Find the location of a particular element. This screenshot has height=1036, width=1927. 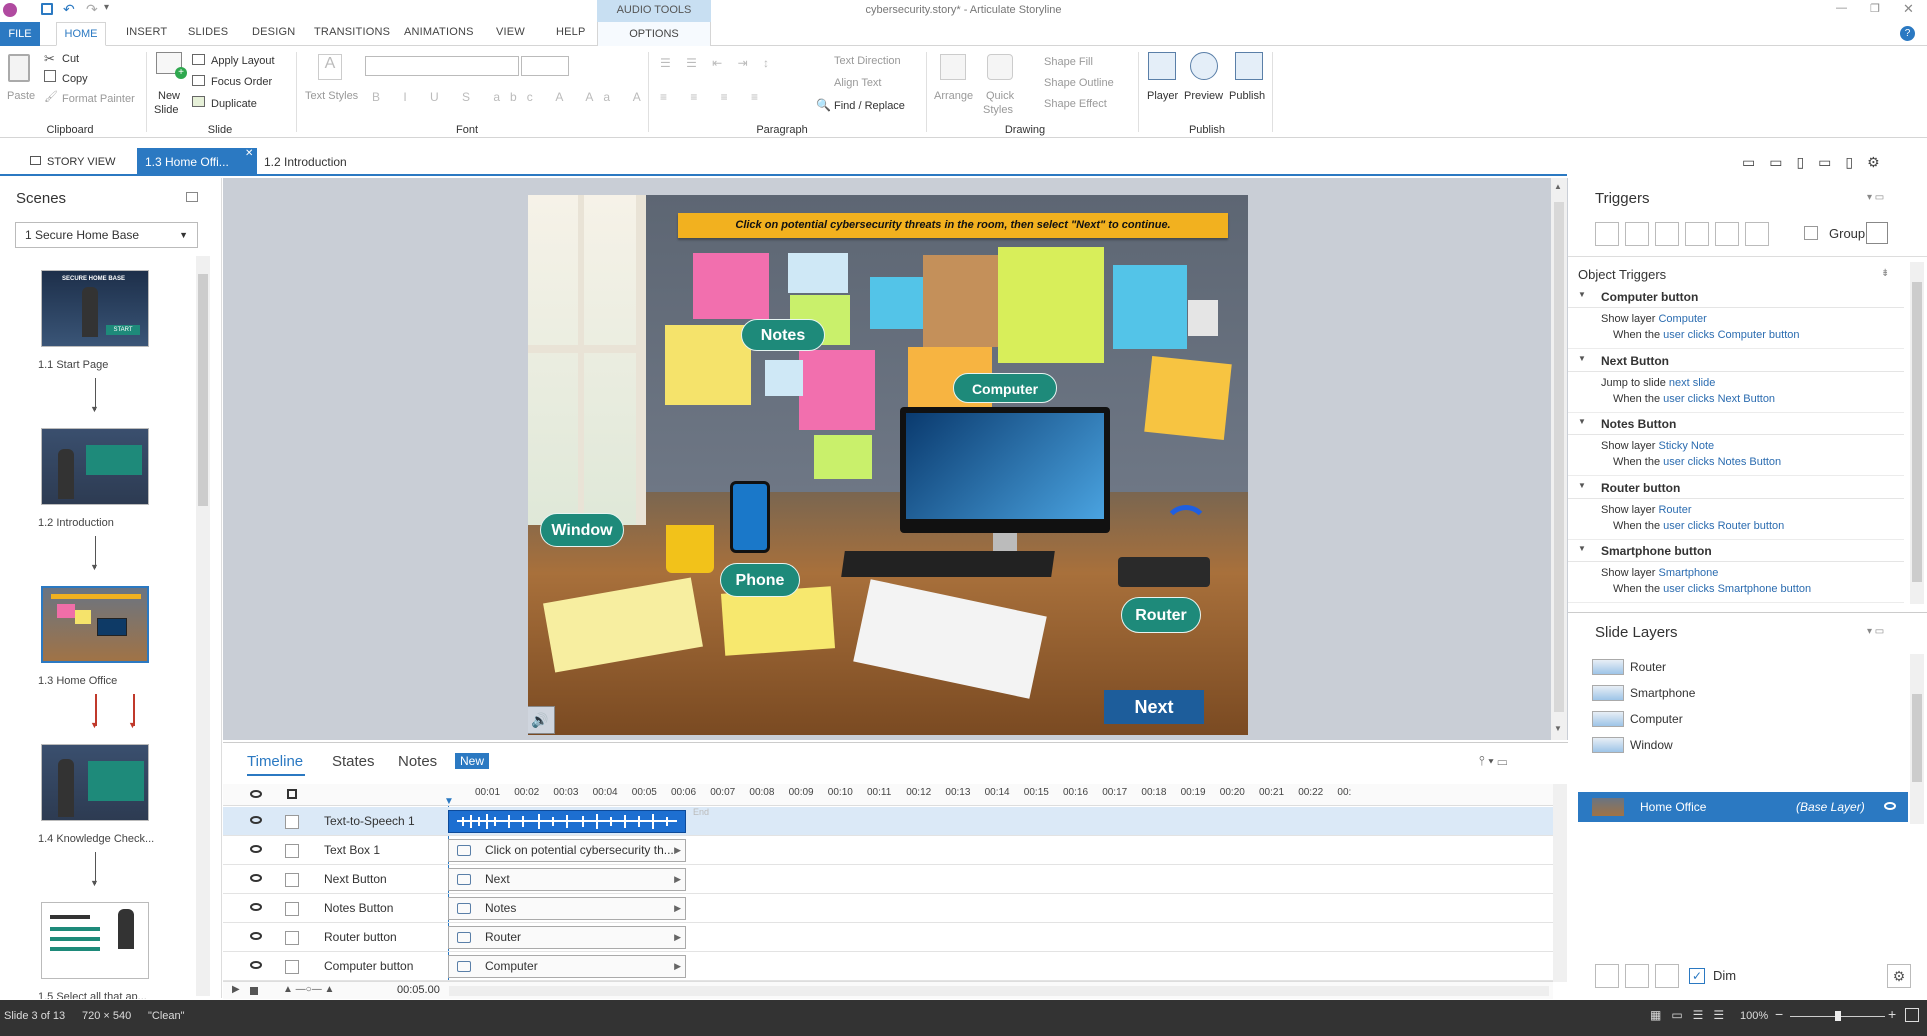

trigger-group-header: ▼ Next Button is located at coordinates (1736, 361).